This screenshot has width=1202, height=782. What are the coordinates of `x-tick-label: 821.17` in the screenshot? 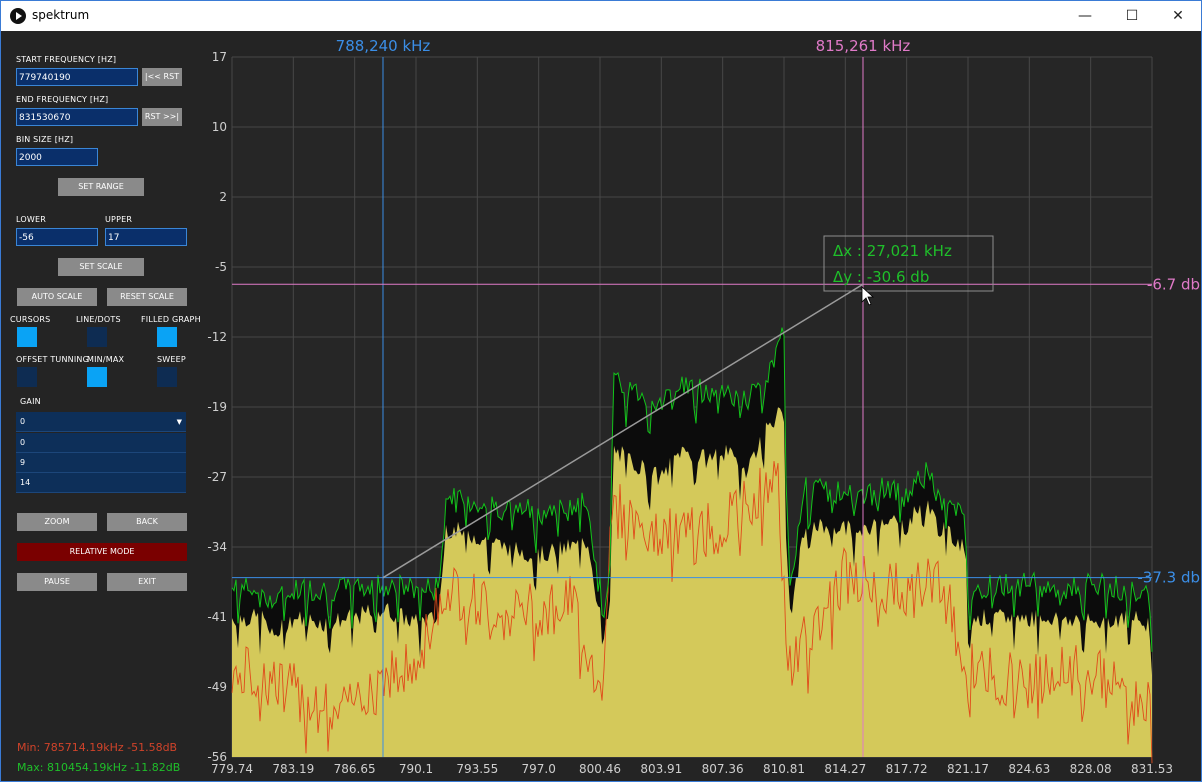 It's located at (968, 769).